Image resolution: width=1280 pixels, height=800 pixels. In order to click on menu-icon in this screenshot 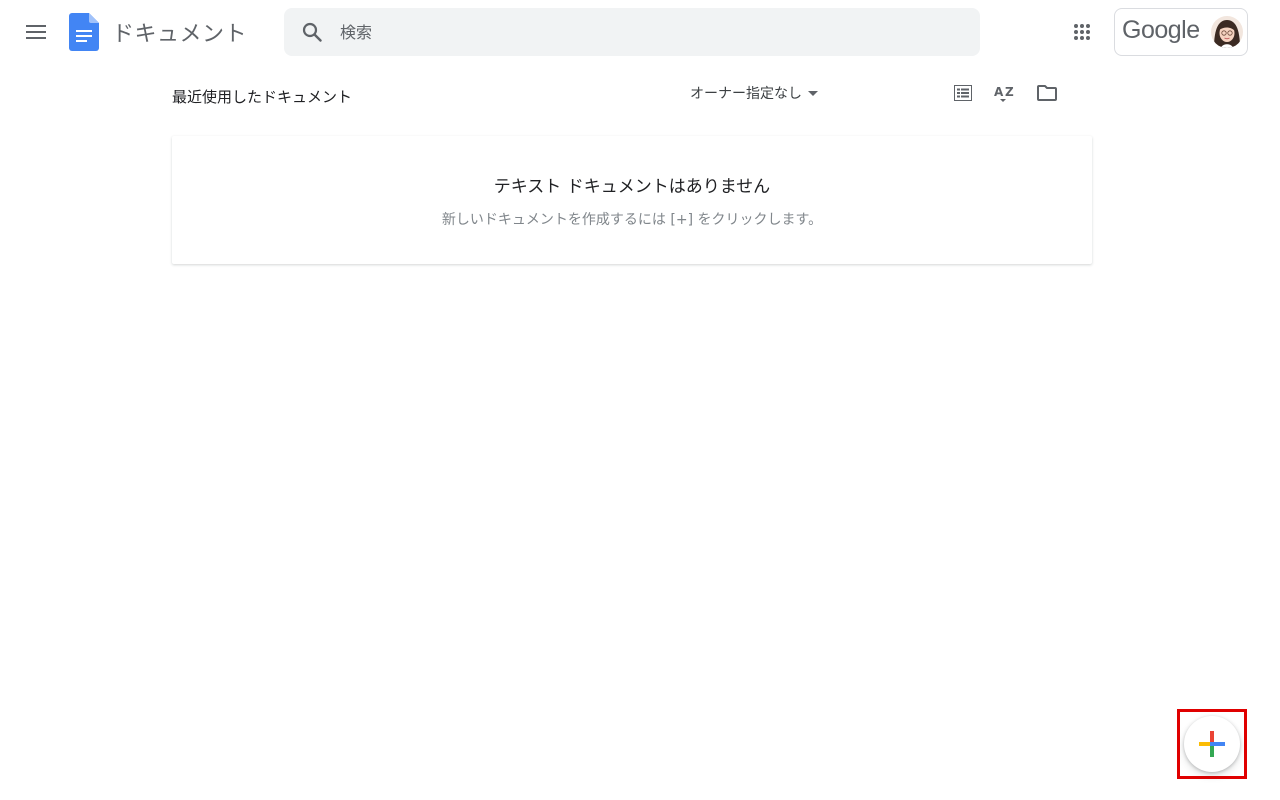, I will do `click(36, 32)`.